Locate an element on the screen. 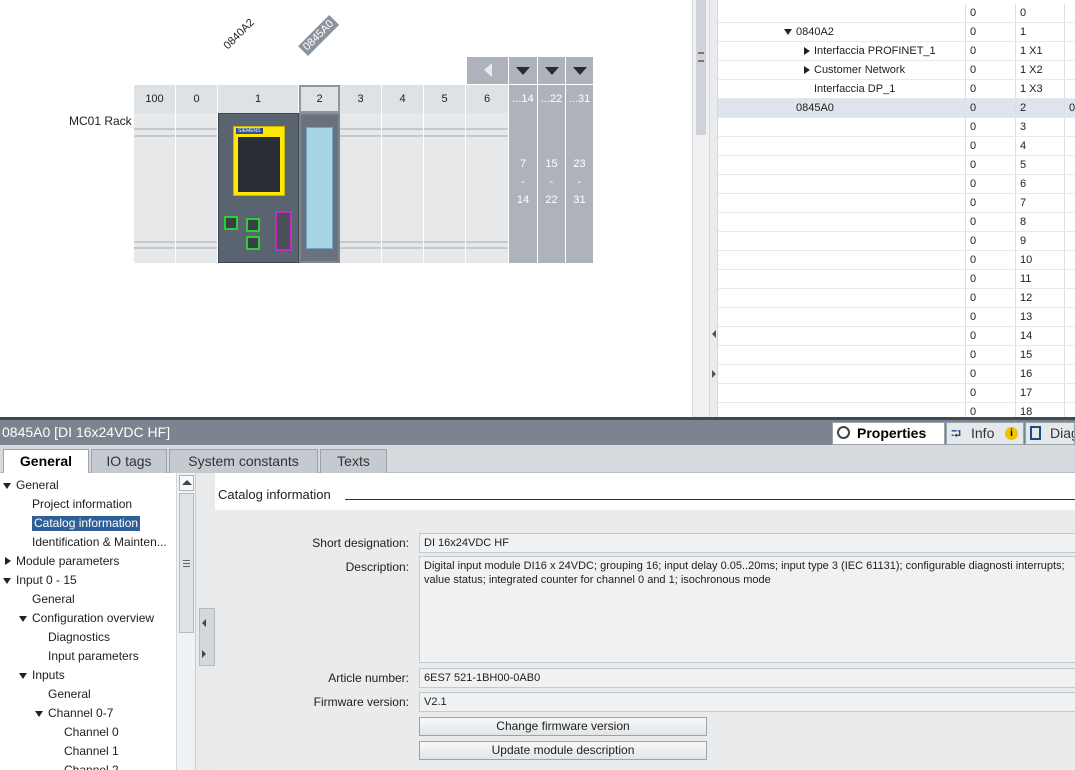  tab-general: General is located at coordinates (46, 461).